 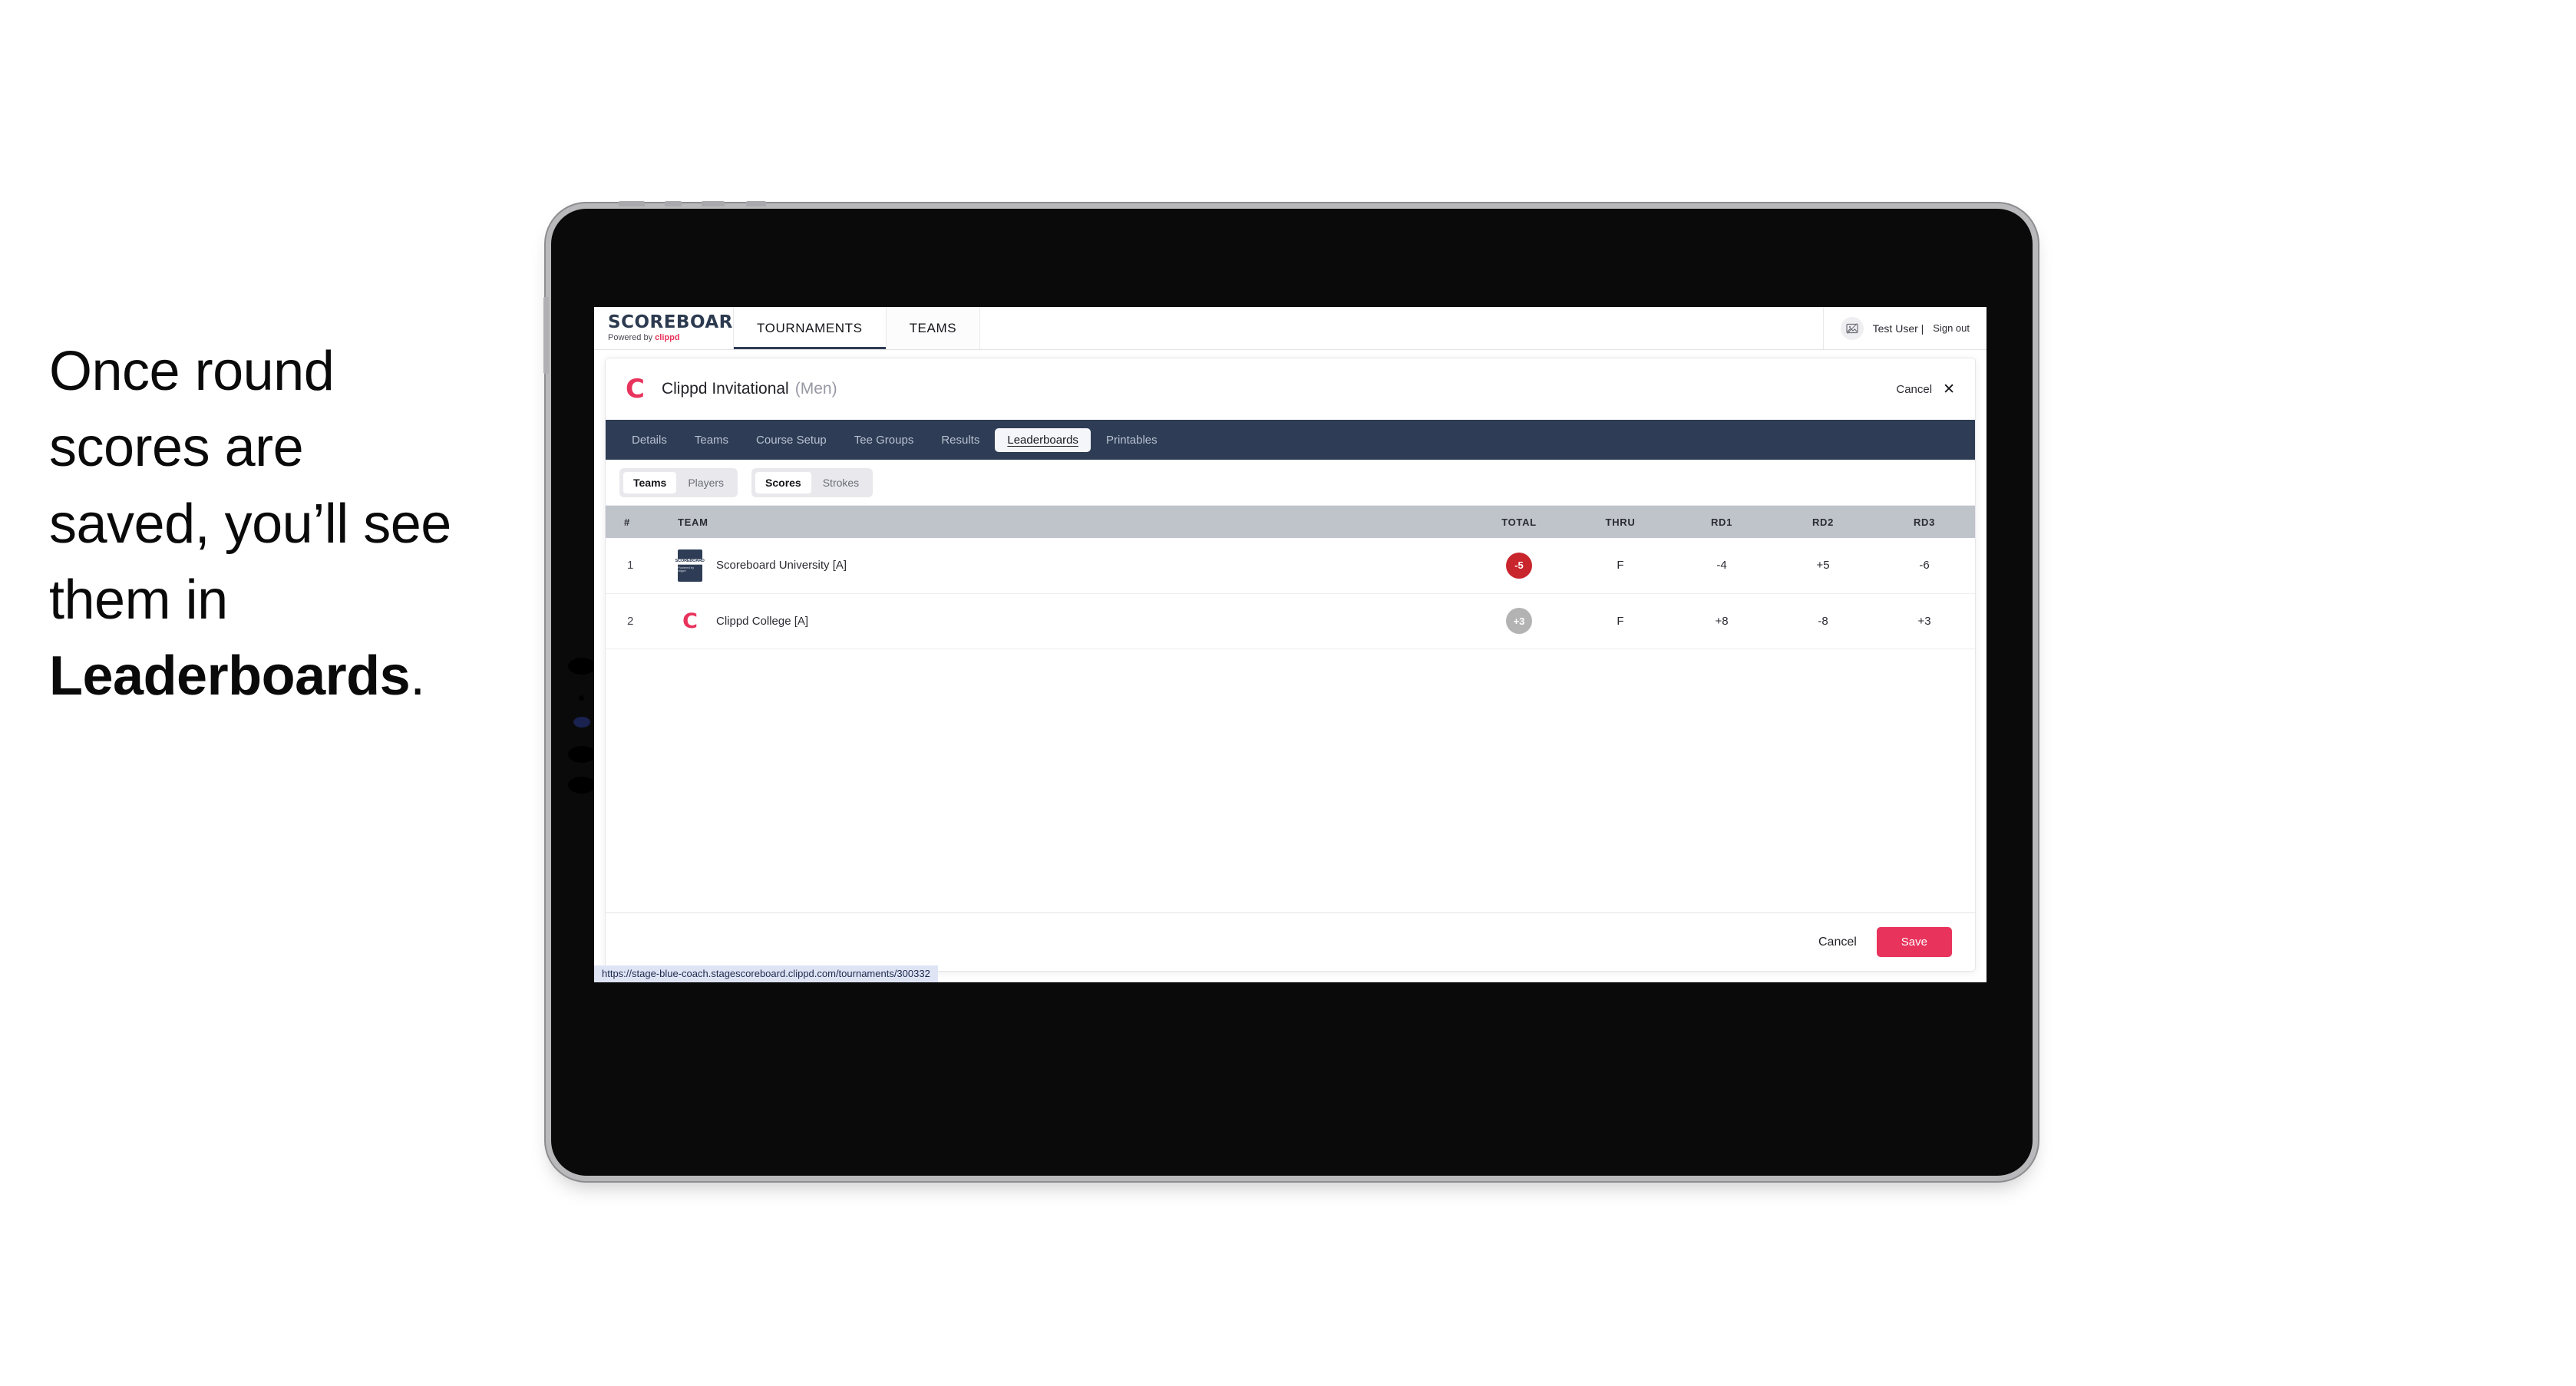 I want to click on nav-tab-teams-label: TEAMS, so click(x=933, y=327).